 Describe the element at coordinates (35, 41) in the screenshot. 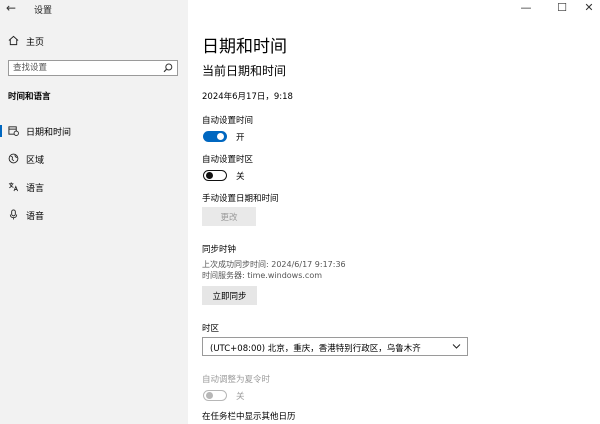

I see `home-link: 主页` at that location.